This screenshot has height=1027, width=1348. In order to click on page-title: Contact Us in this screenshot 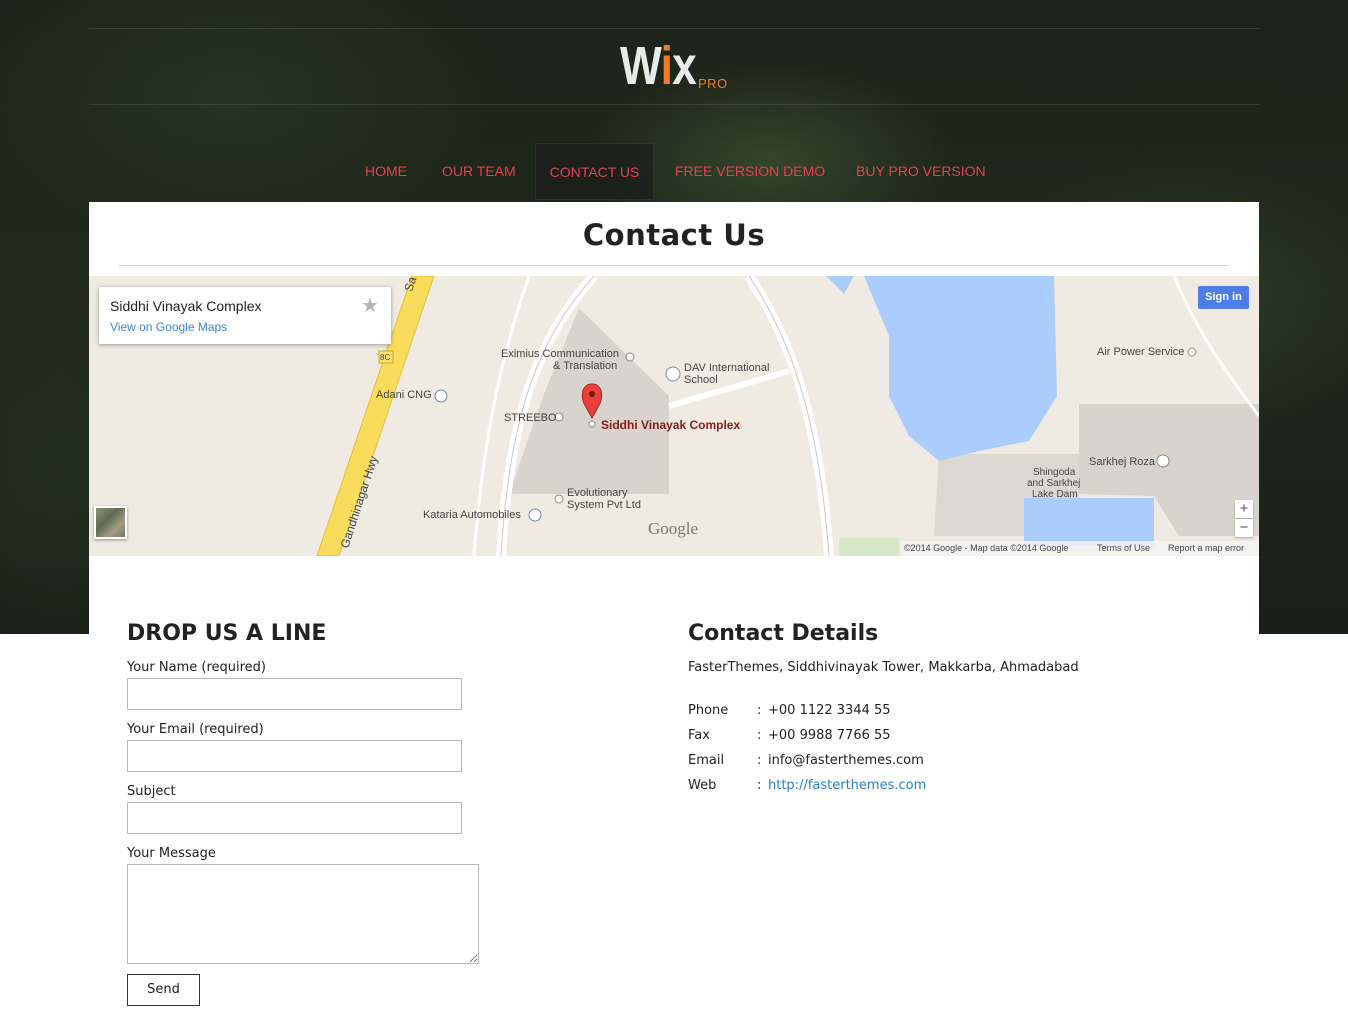, I will do `click(674, 235)`.